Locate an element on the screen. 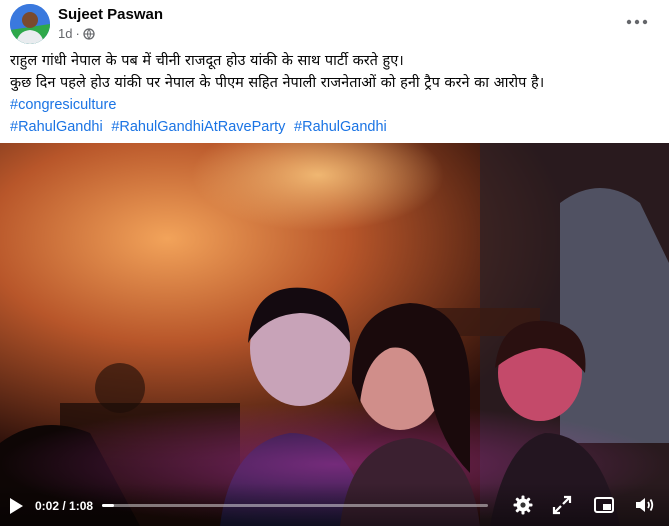 This screenshot has width=669, height=526. hashtag-row-1: #congresiculture is located at coordinates (335, 105).